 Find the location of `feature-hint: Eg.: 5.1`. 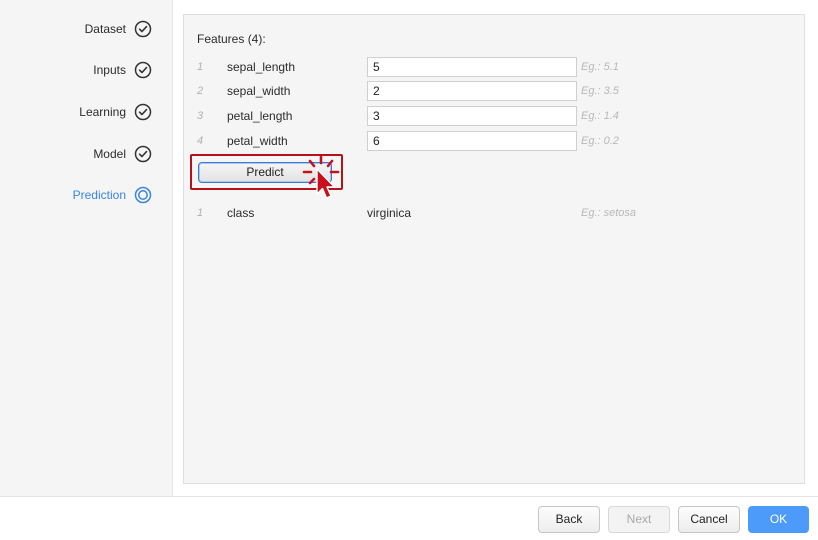

feature-hint: Eg.: 5.1 is located at coordinates (600, 67).